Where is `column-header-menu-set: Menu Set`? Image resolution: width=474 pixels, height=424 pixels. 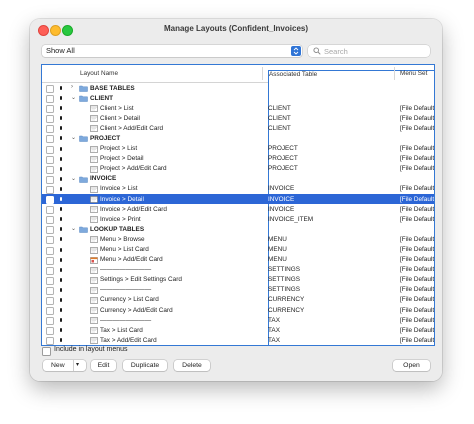 column-header-menu-set: Menu Set is located at coordinates (413, 73).